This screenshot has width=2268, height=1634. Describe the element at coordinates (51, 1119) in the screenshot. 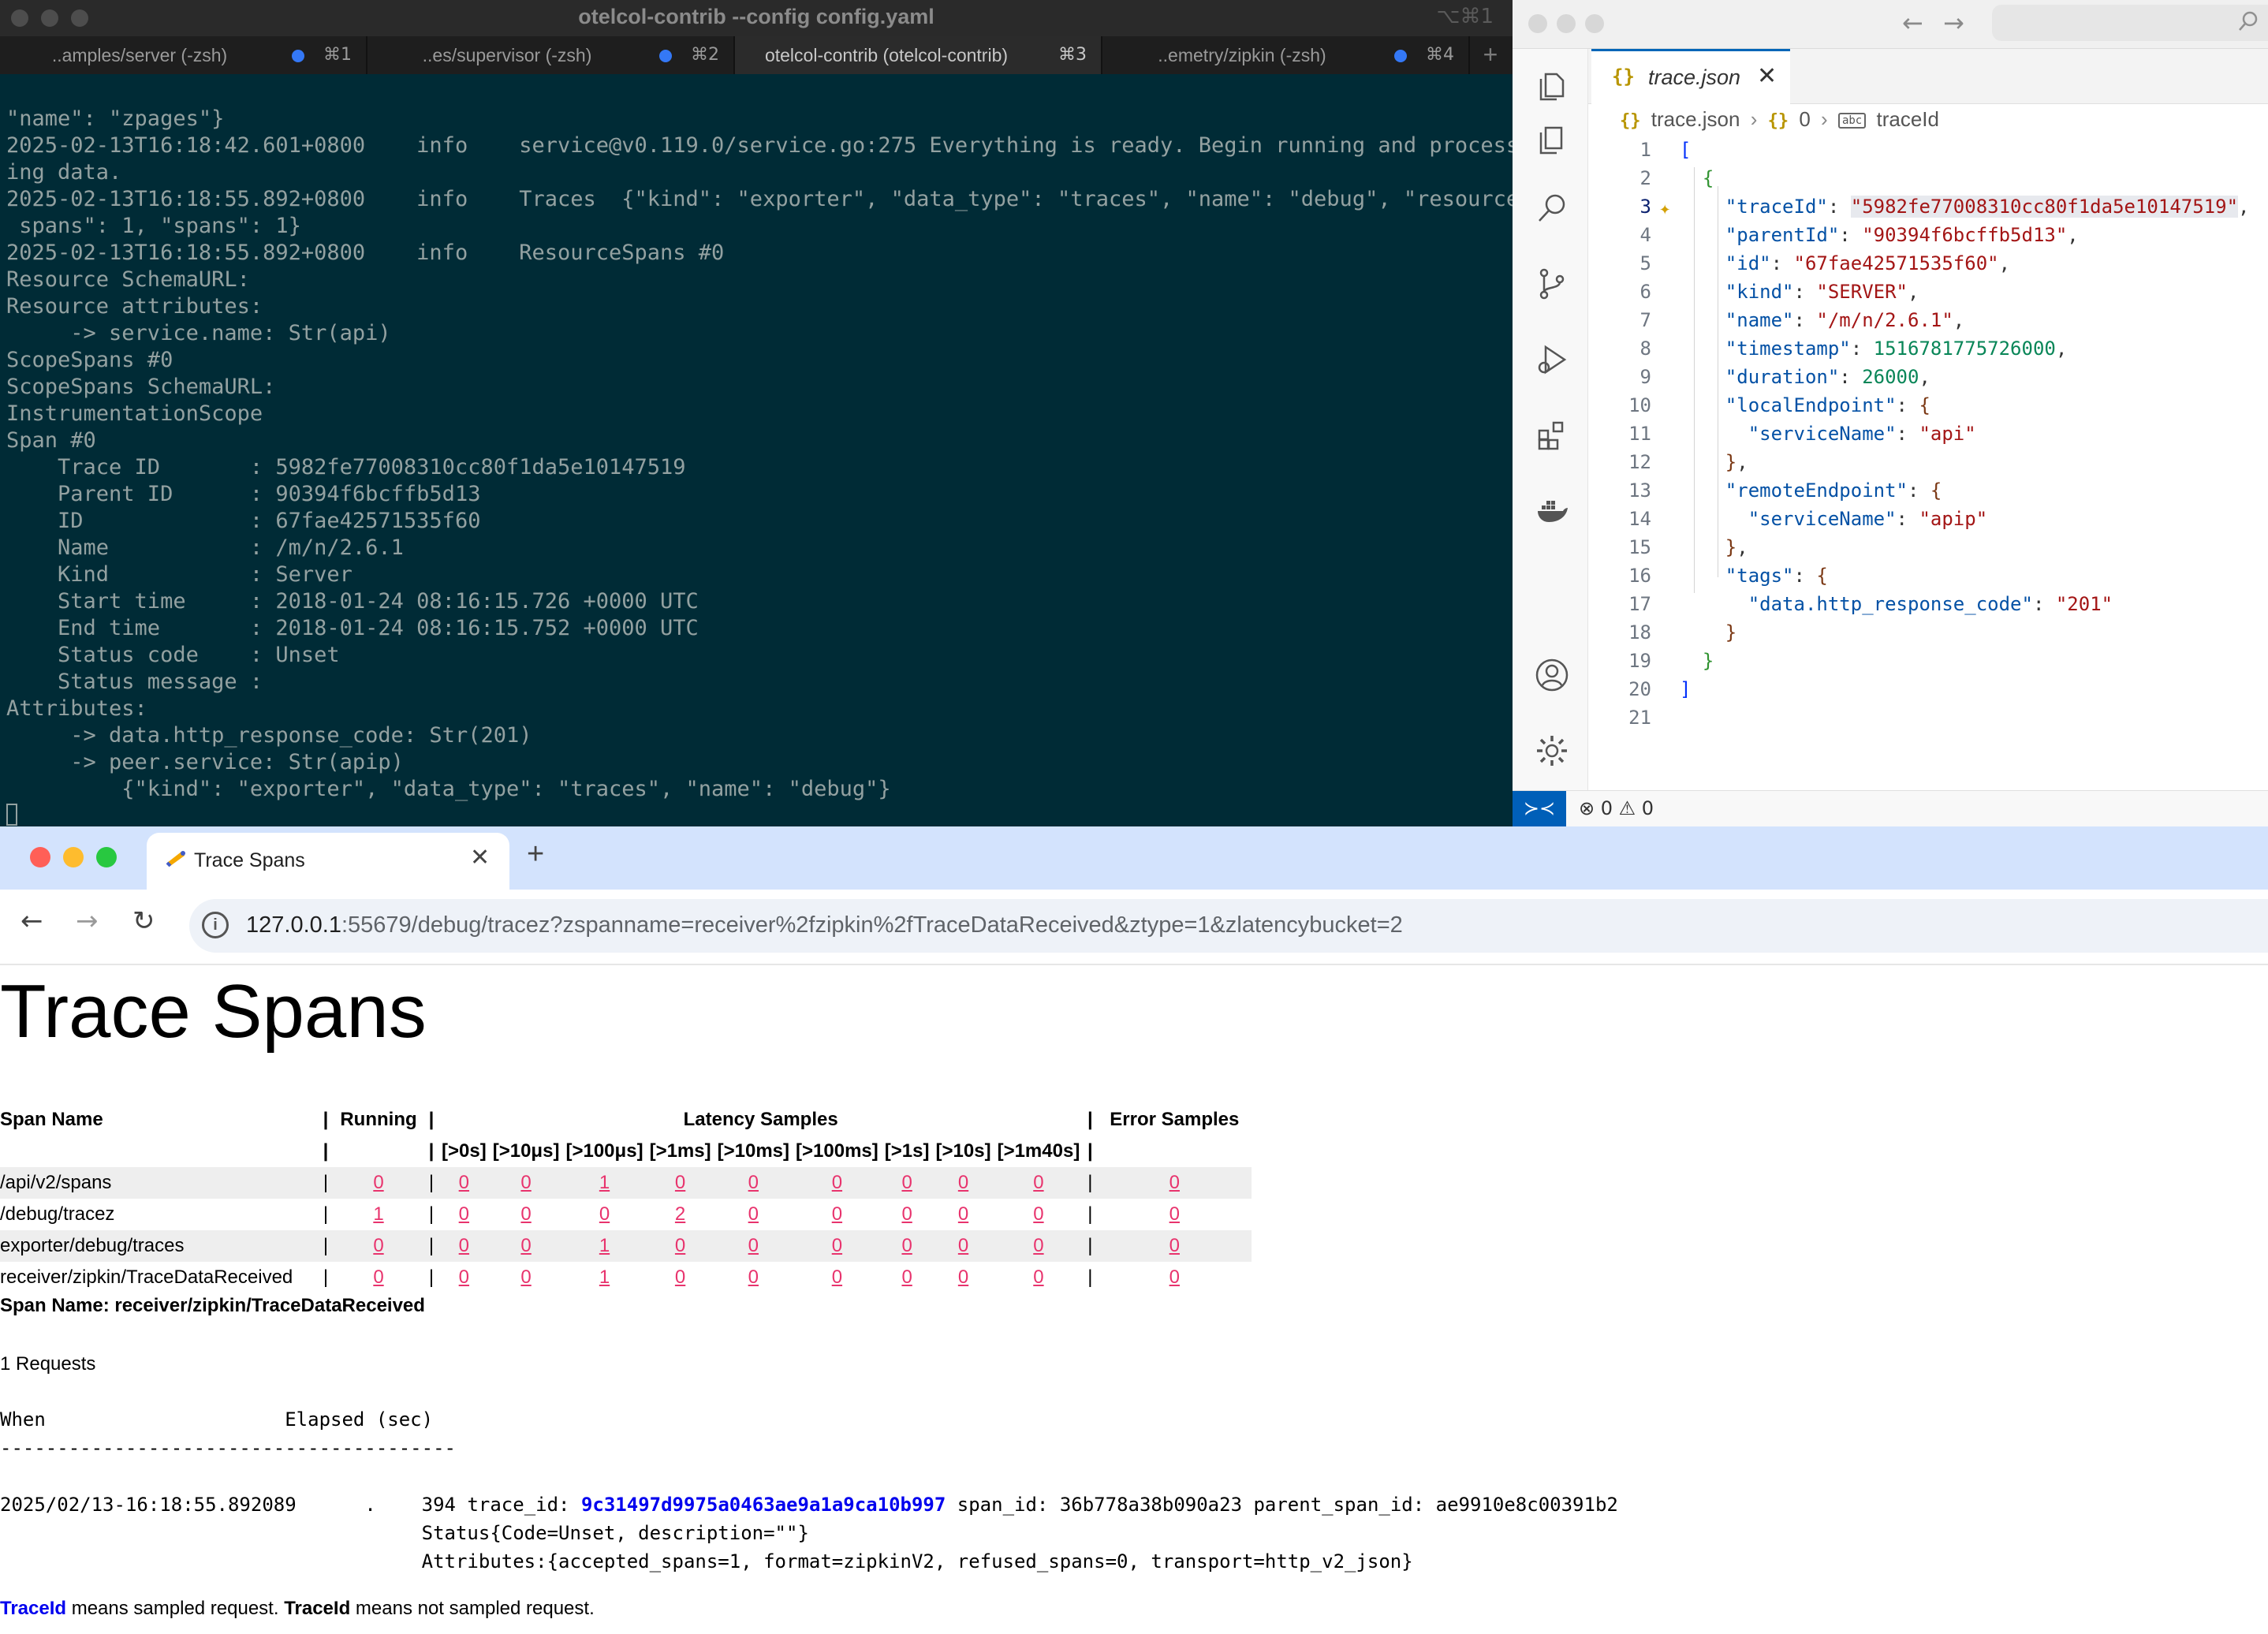

I see `header-span-name: Span Name` at that location.